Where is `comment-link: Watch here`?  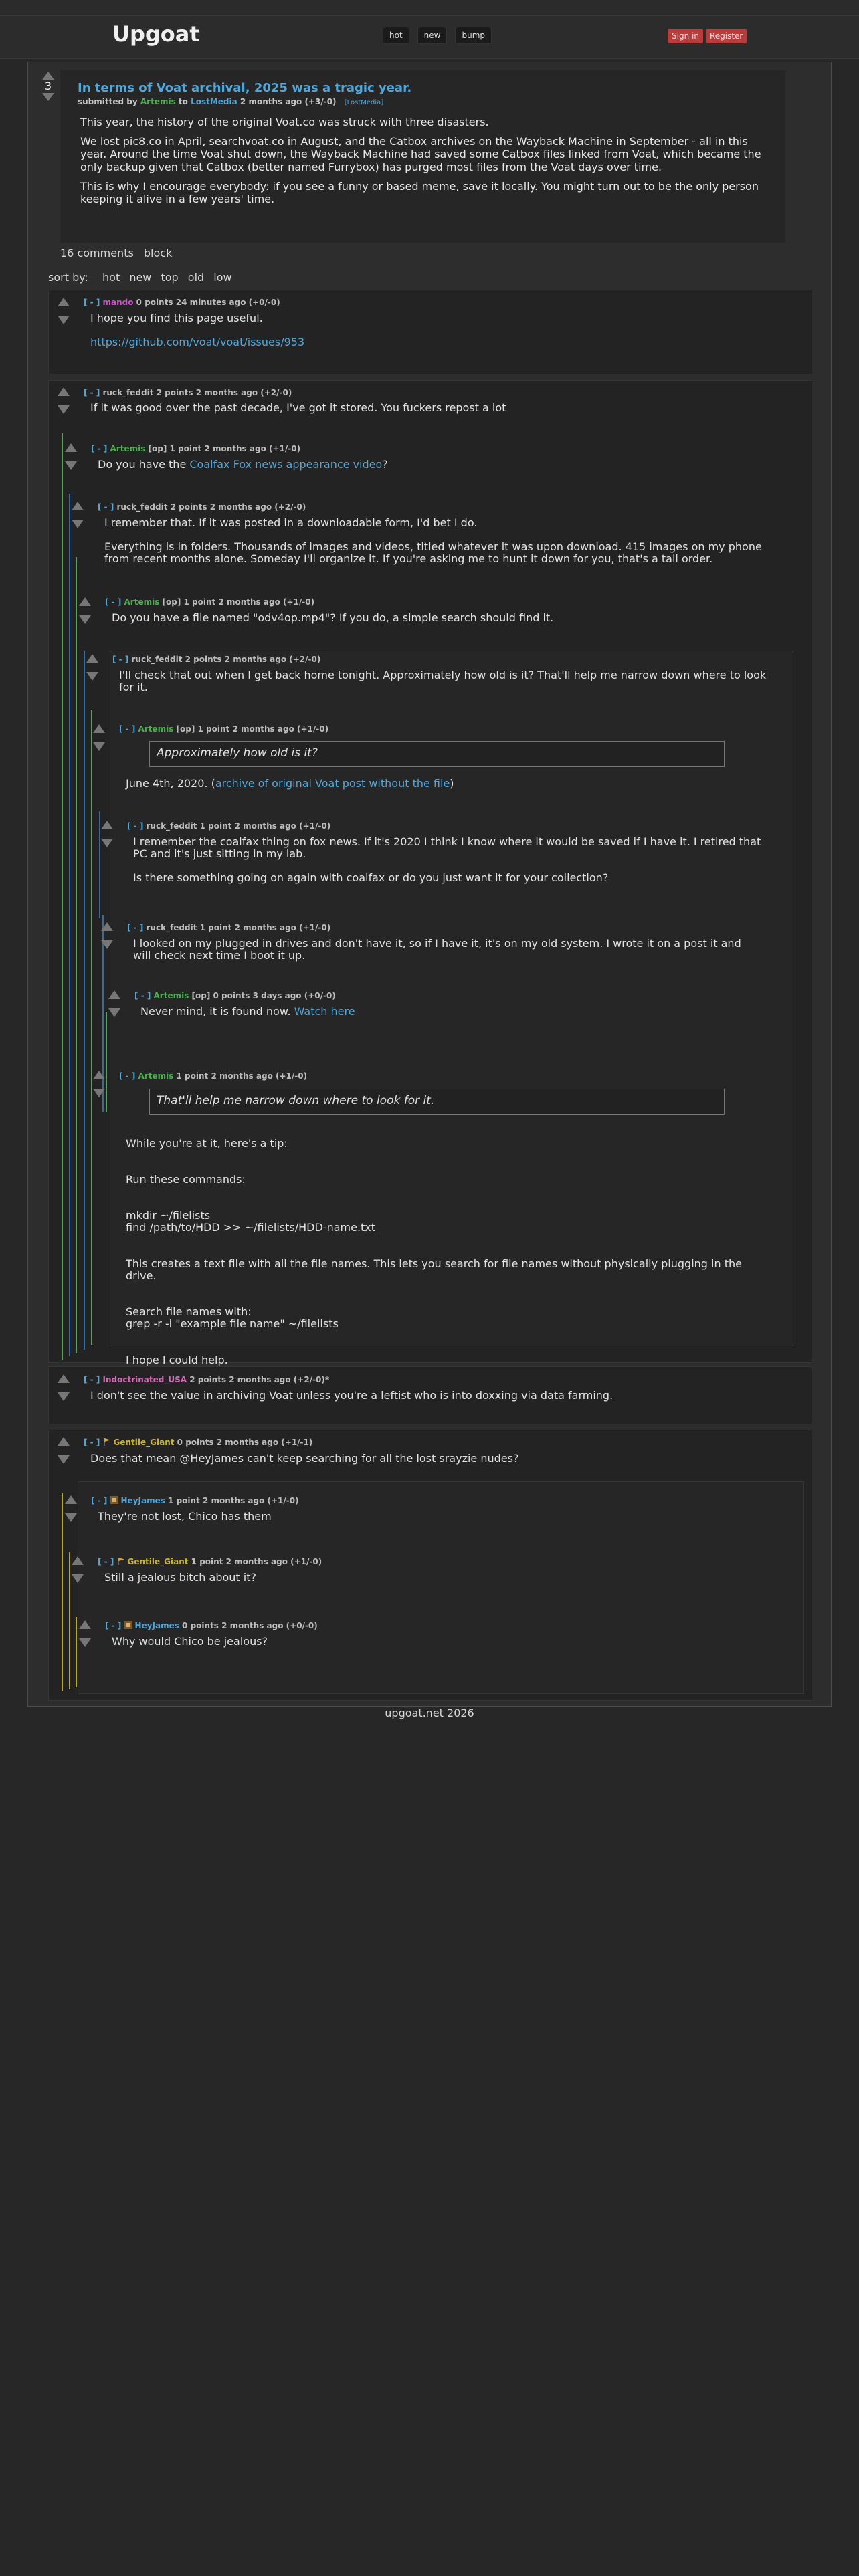
comment-link: Watch here is located at coordinates (324, 1012).